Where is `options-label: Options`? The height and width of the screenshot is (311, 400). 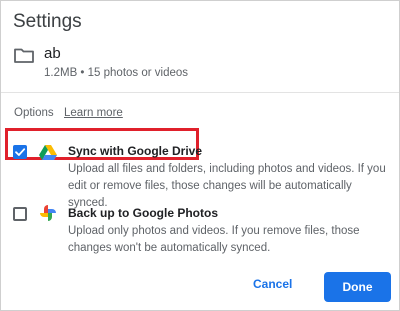
options-label: Options is located at coordinates (34, 113).